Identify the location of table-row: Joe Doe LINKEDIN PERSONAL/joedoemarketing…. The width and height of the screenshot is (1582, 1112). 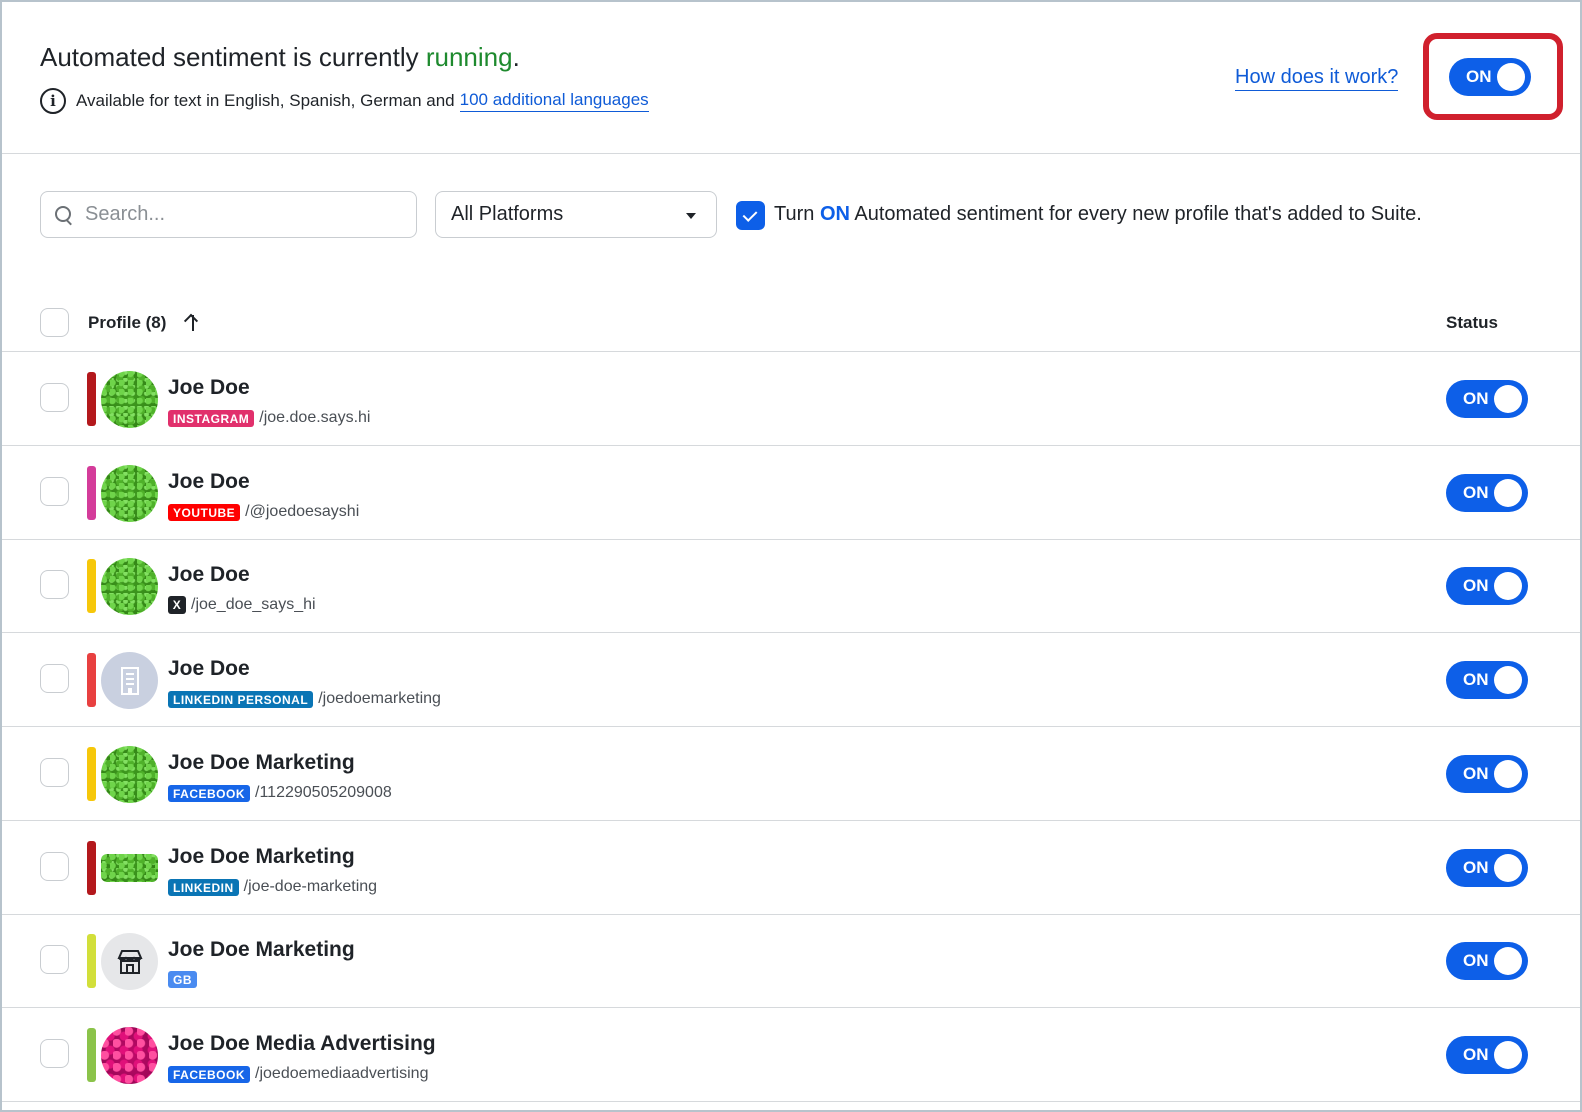
(791, 680).